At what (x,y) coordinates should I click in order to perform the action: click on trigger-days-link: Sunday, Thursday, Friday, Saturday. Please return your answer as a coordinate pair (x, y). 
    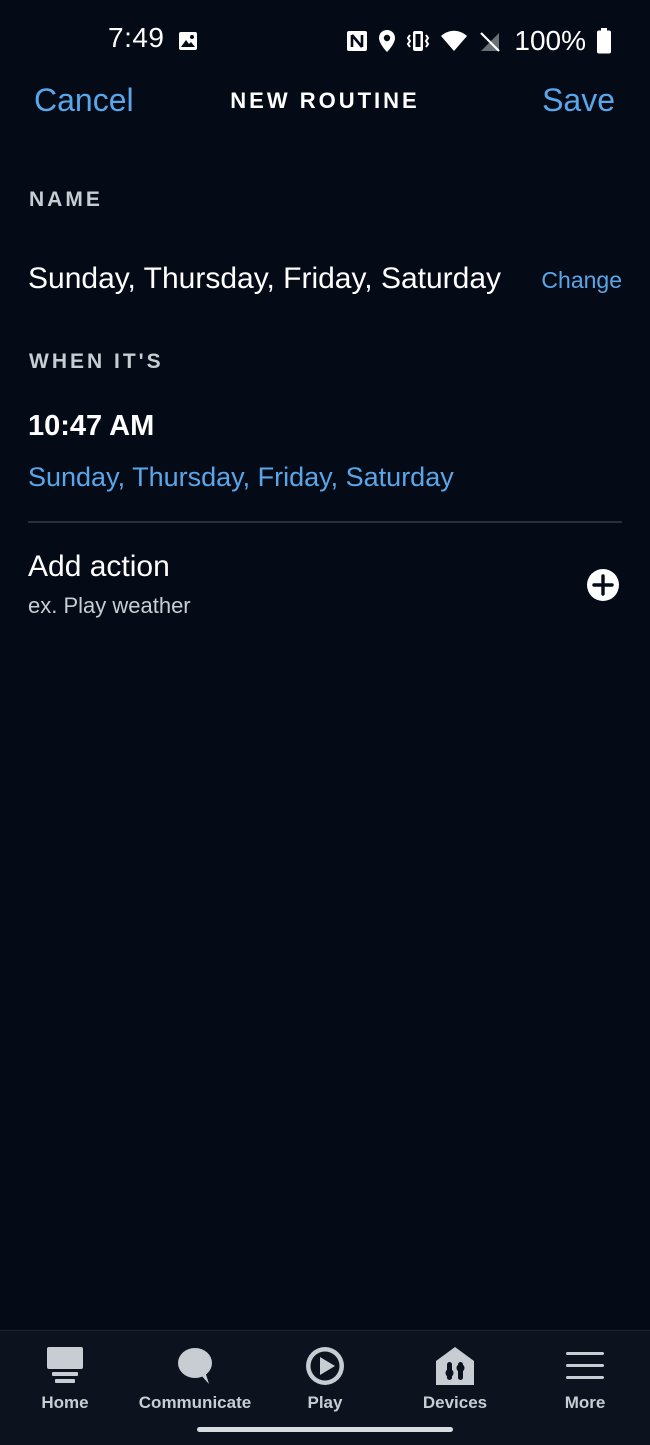
    Looking at the image, I should click on (241, 477).